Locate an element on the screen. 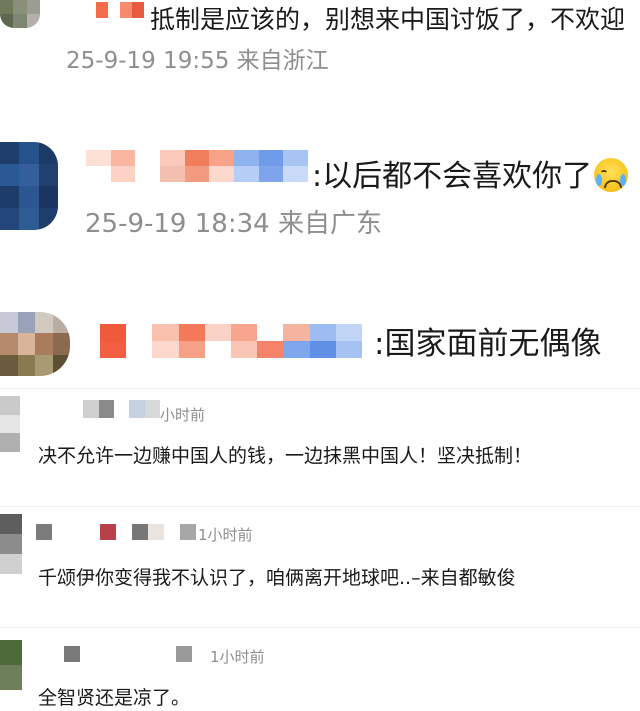 This screenshot has width=640, height=711. reply-text: 决不允许一边赚中国人的钱，一边抹黑中国人！坚决抵制！ is located at coordinates (285, 456).